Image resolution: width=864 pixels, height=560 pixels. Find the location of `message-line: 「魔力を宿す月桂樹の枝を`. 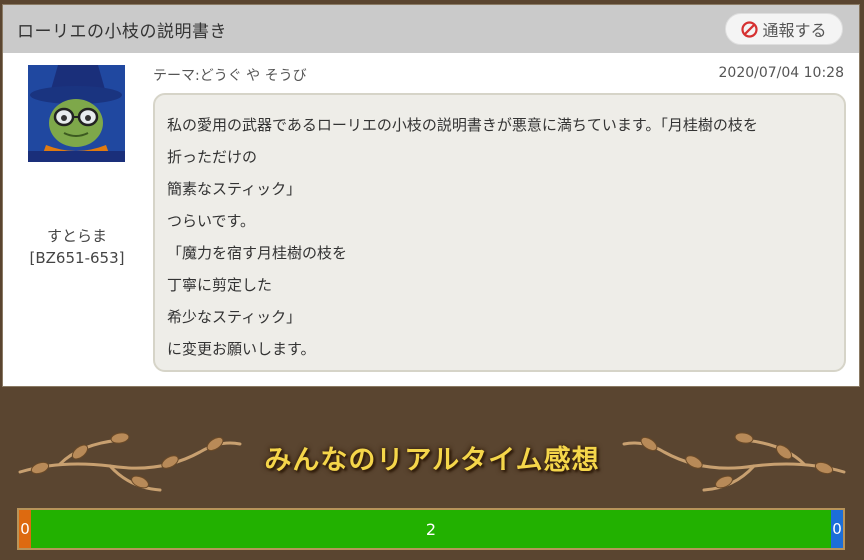

message-line: 「魔力を宿す月桂樹の枝を is located at coordinates (257, 253).